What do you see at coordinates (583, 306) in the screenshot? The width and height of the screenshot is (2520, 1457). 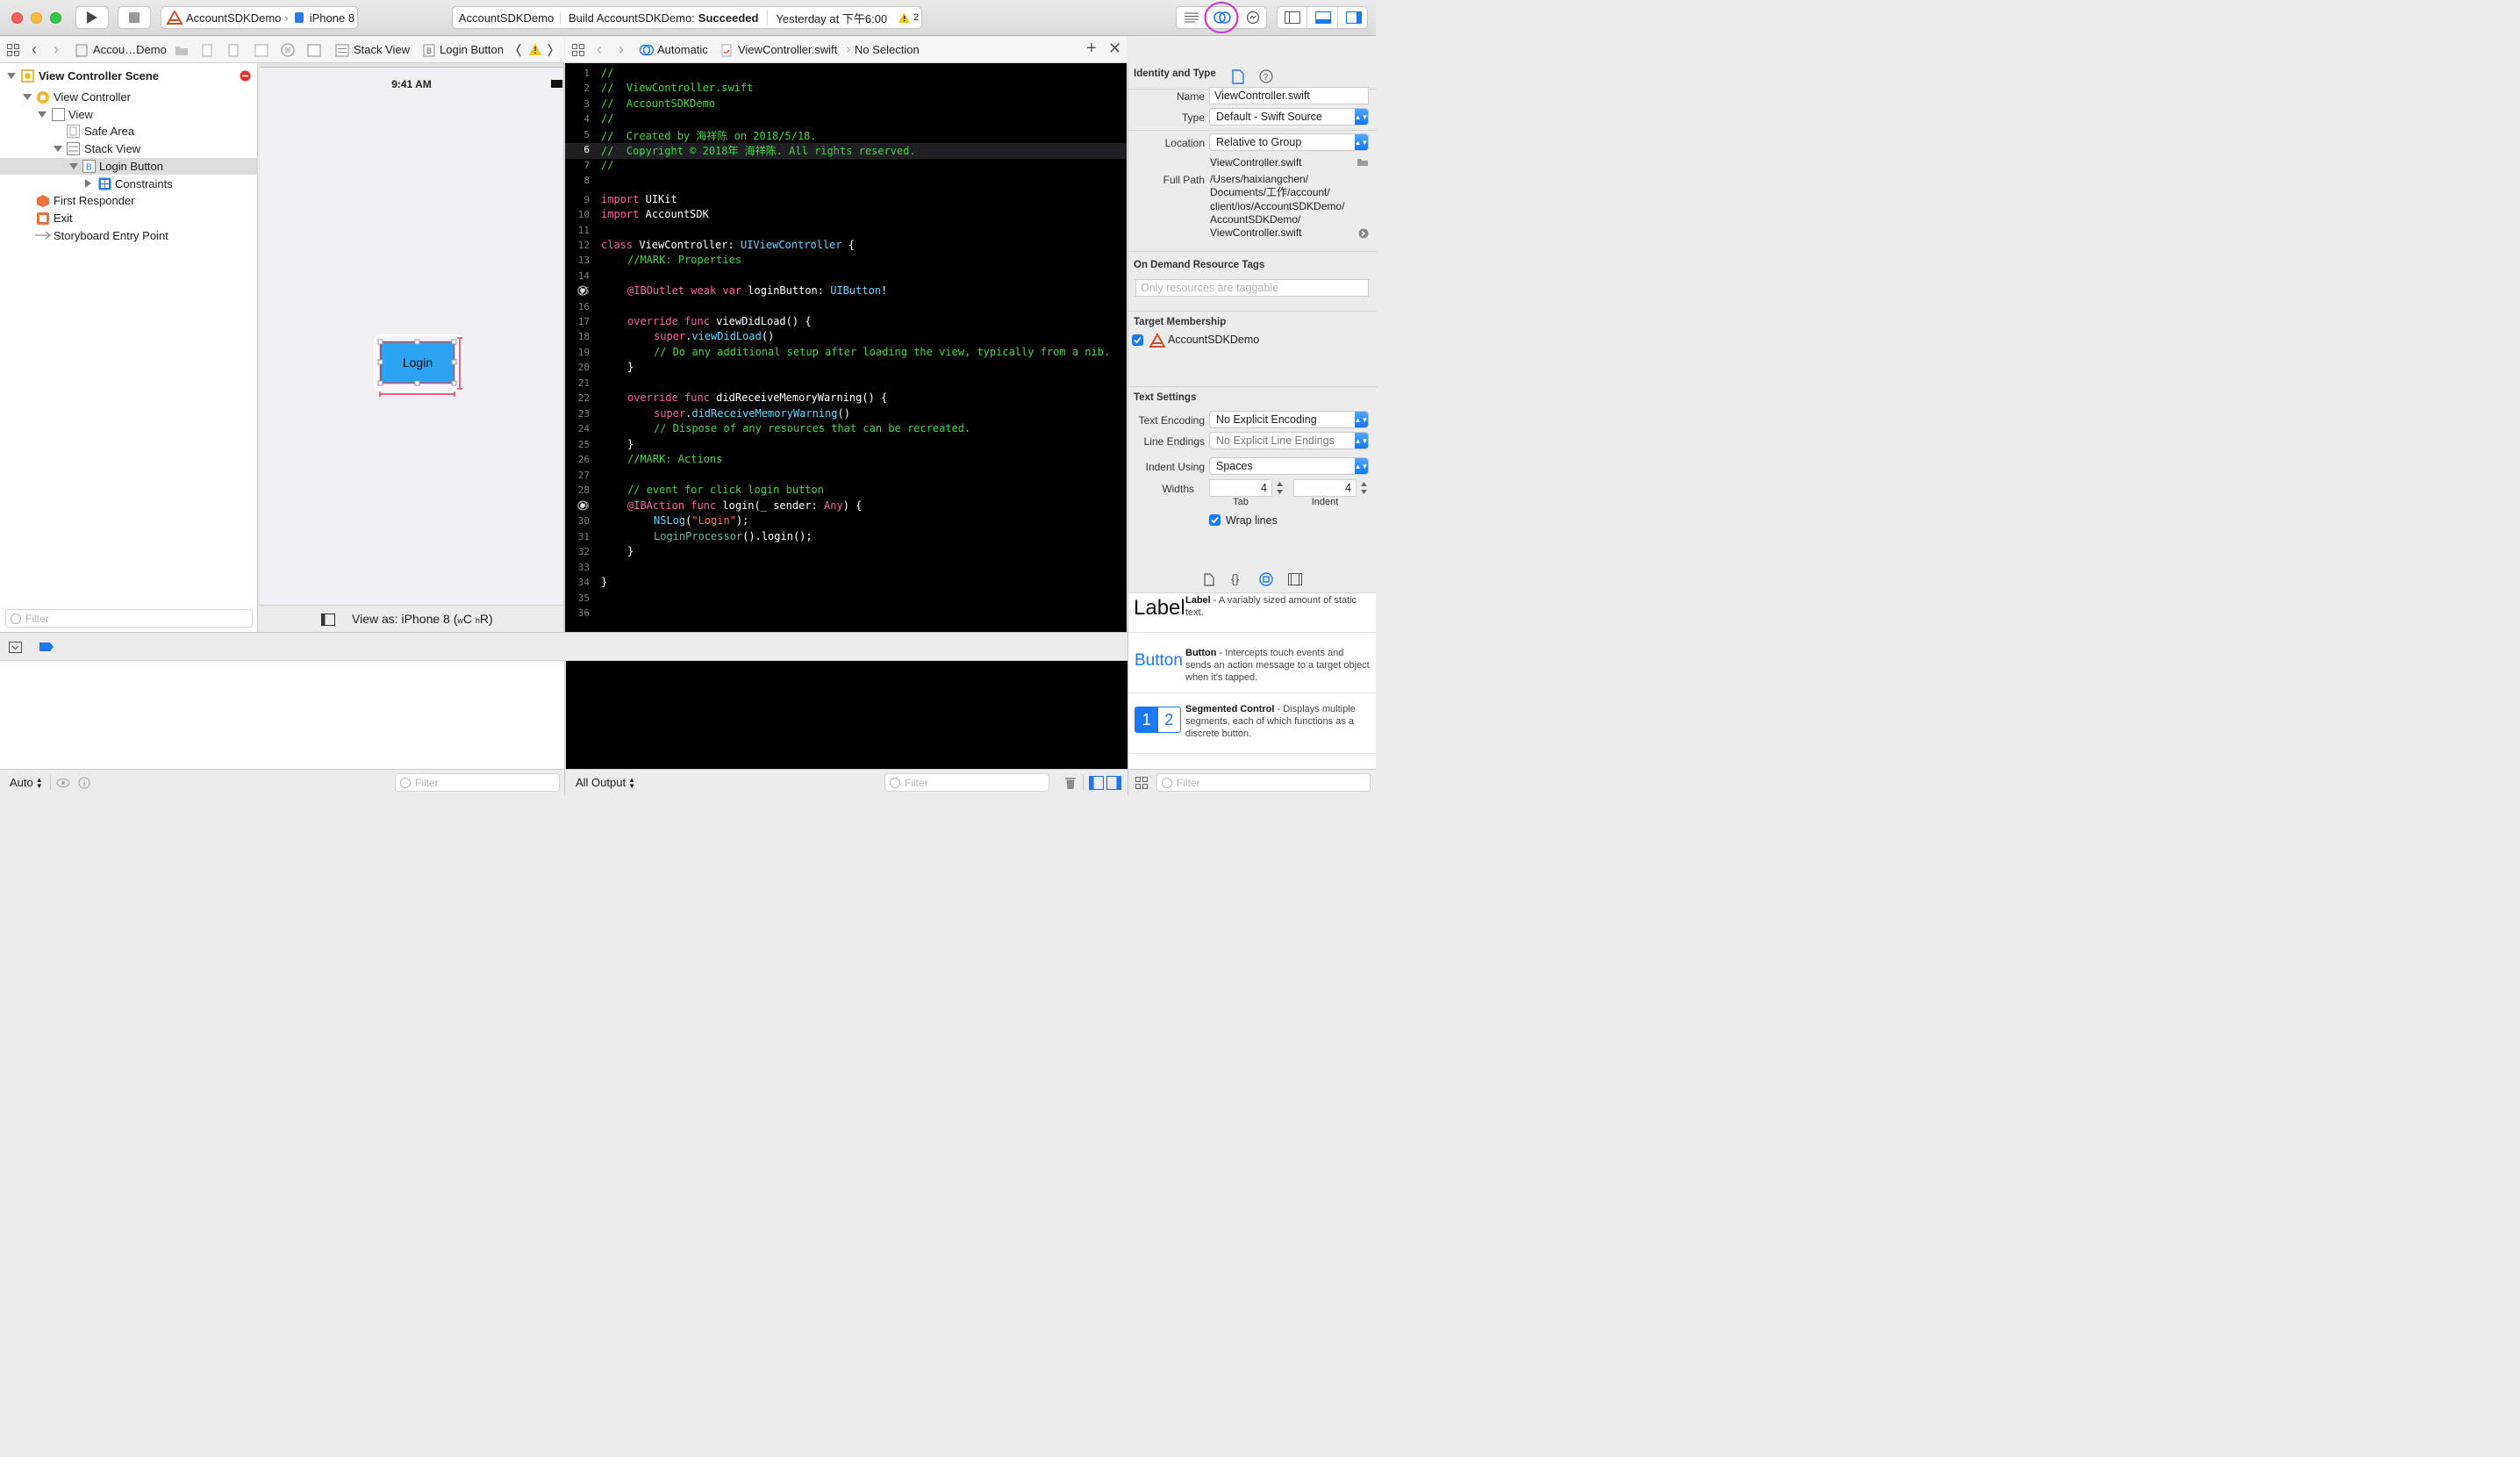 I see `line-number: 16` at bounding box center [583, 306].